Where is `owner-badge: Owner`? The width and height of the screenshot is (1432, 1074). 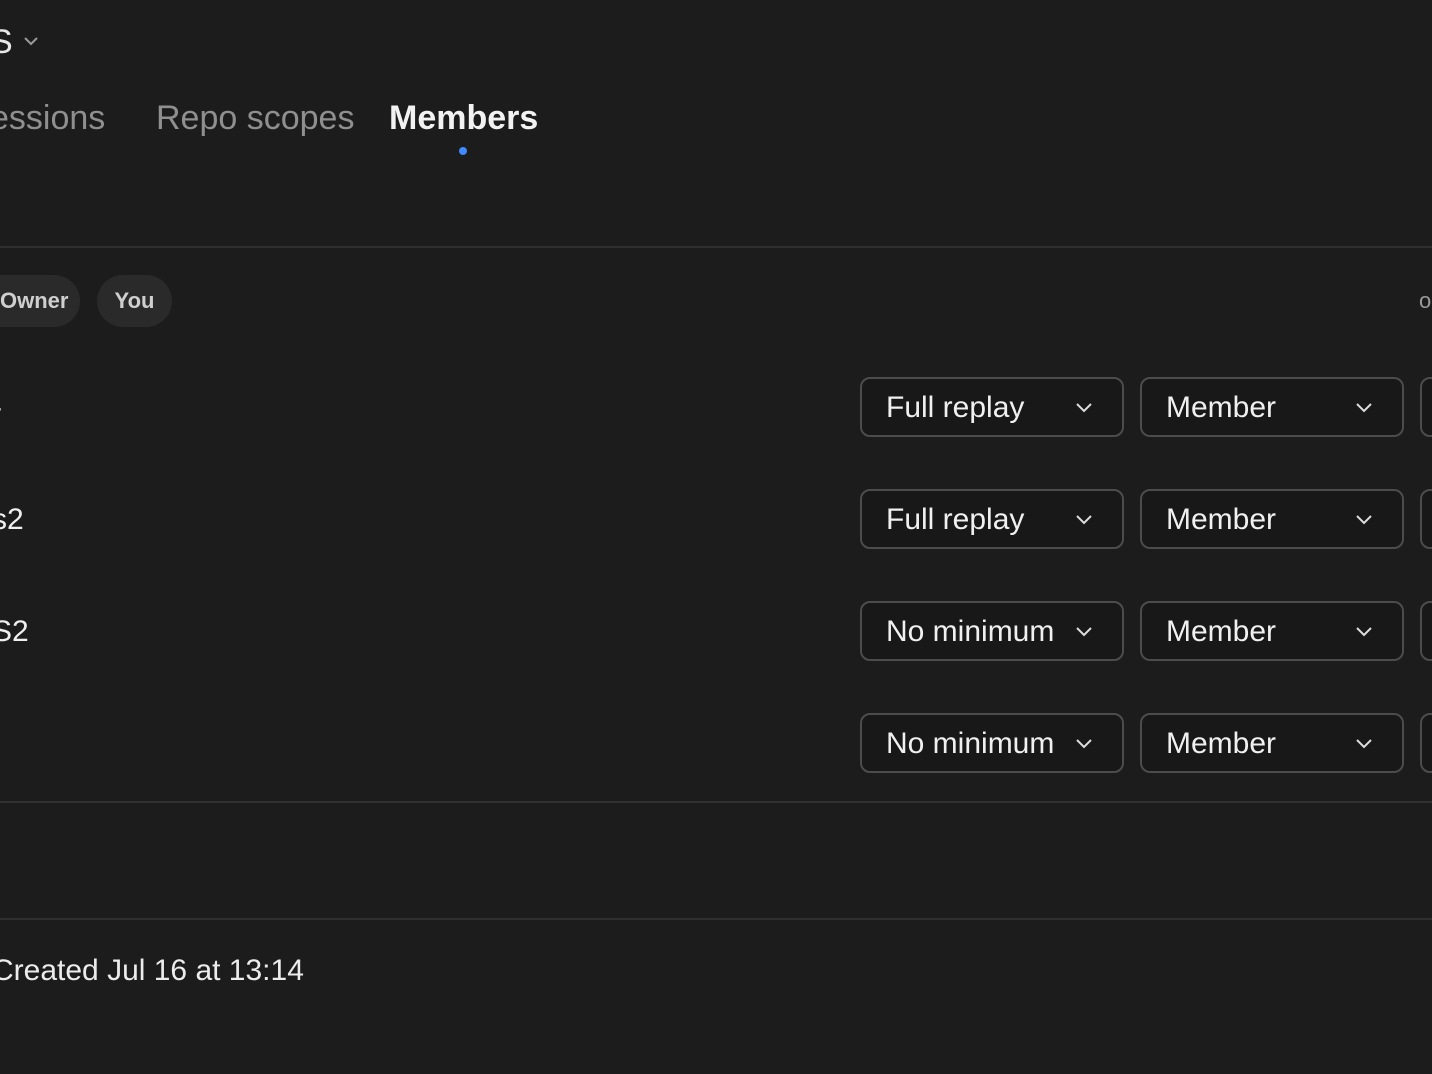 owner-badge: Owner is located at coordinates (40, 301).